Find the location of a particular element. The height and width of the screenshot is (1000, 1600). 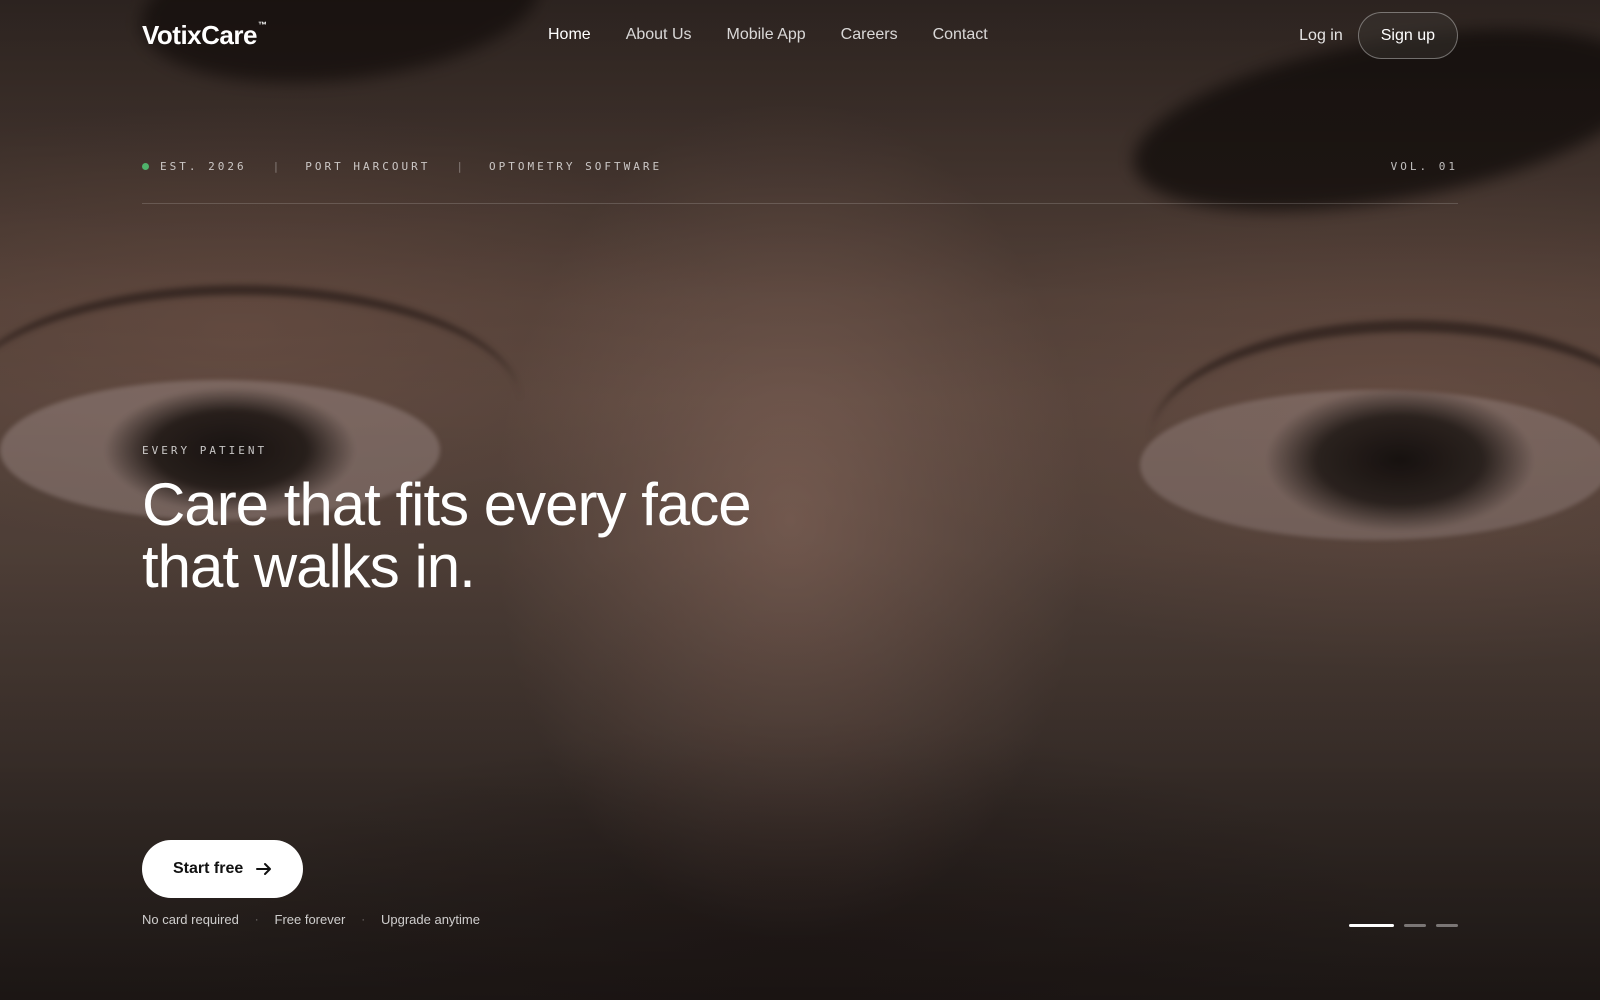

meta-location: PORT HARCOURT is located at coordinates (368, 166).